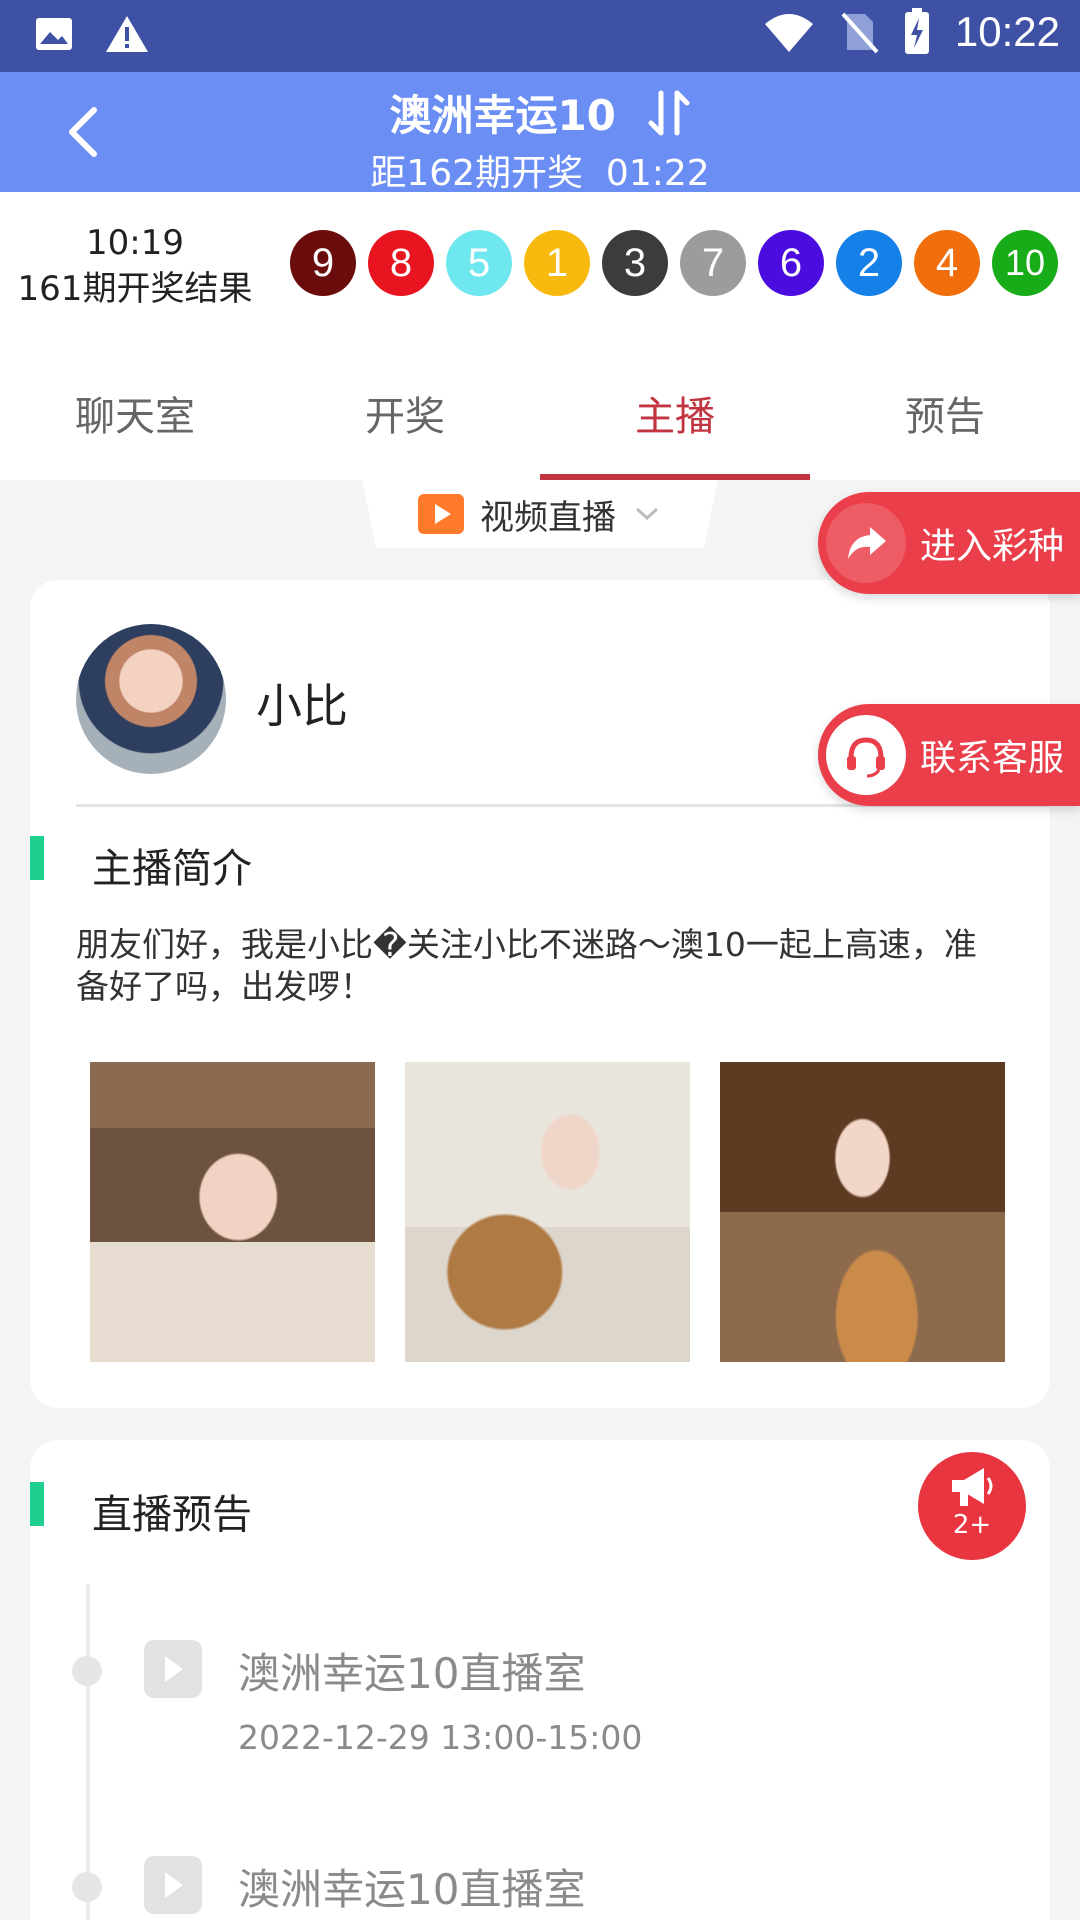  What do you see at coordinates (674, 263) in the screenshot?
I see `result-balls: 9 8 5 1 3 7 6 2 4 10` at bounding box center [674, 263].